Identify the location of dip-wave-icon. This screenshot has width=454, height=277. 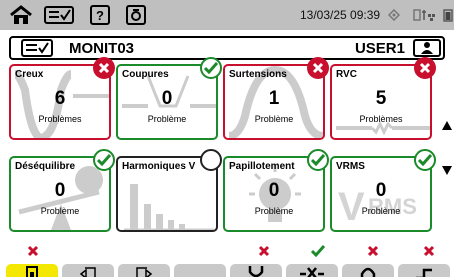
(256, 271).